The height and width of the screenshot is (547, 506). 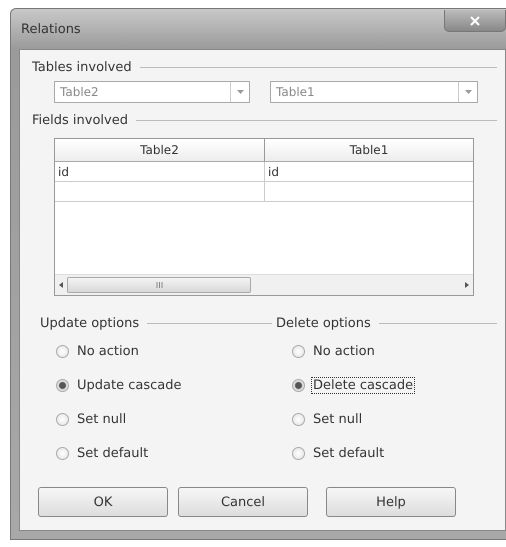 I want to click on scroll-right-icon, so click(x=467, y=285).